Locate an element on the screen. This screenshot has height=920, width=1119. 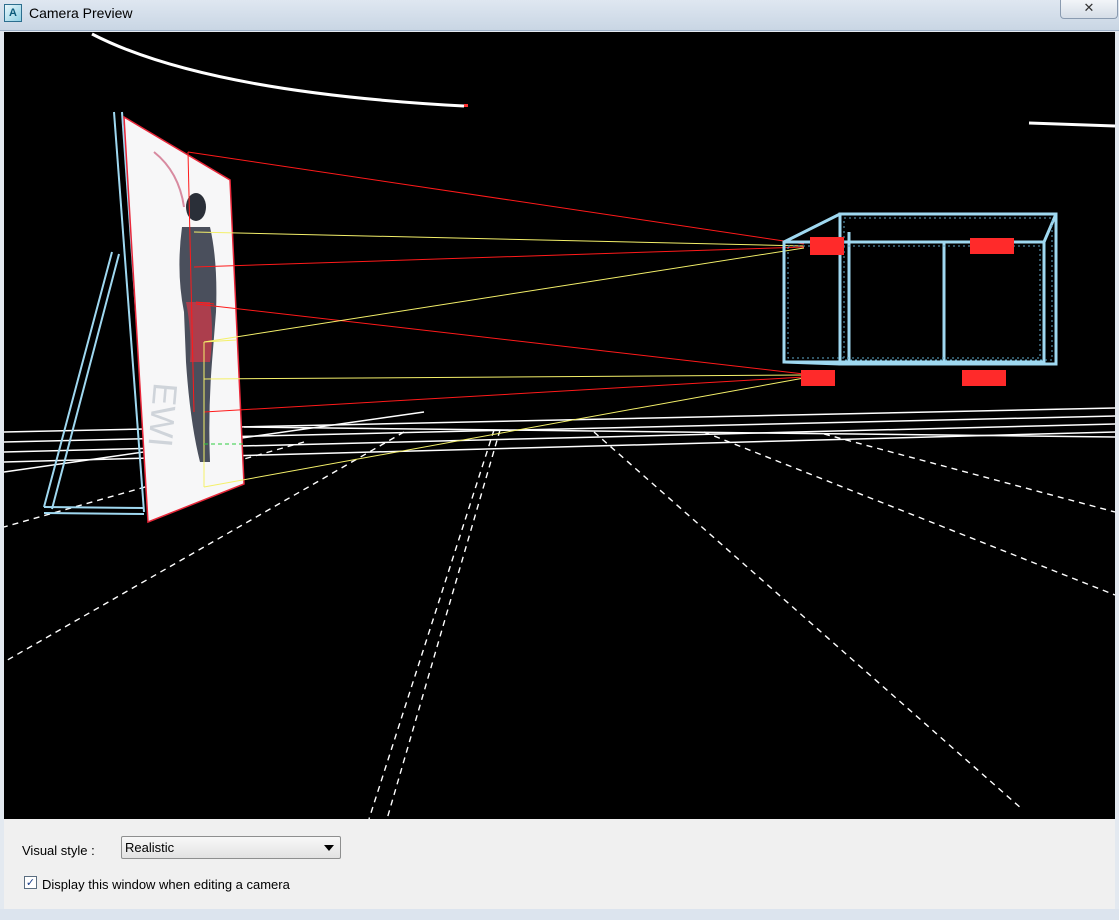
chevron-down-icon is located at coordinates (329, 848).